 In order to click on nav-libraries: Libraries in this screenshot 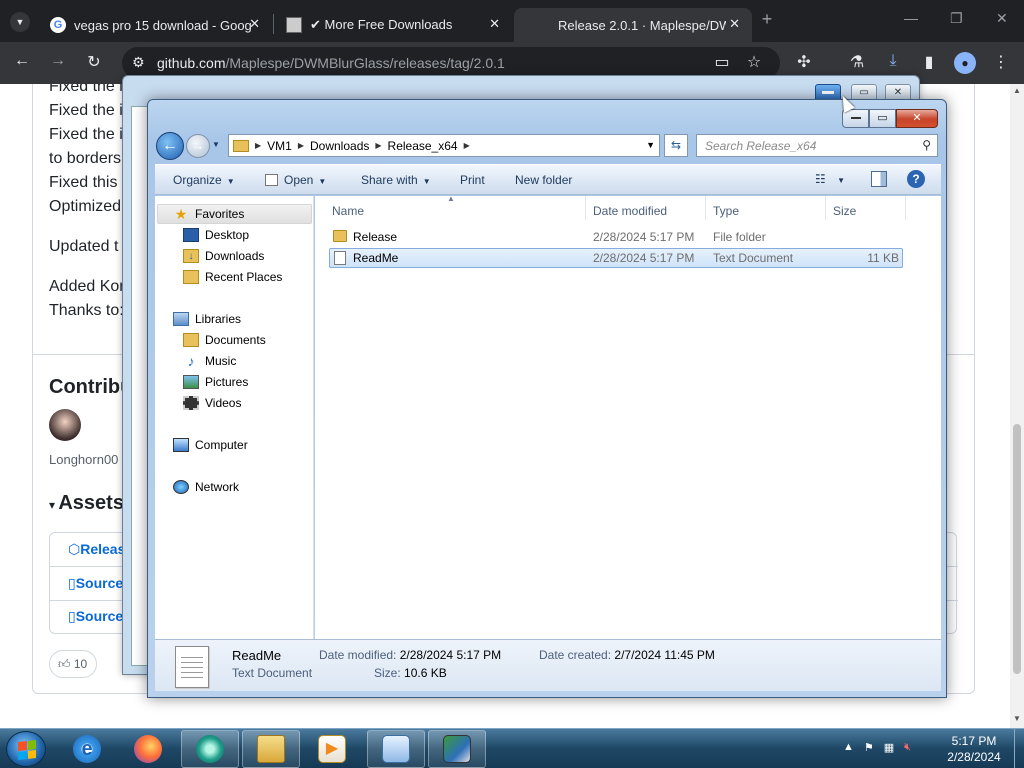, I will do `click(207, 319)`.